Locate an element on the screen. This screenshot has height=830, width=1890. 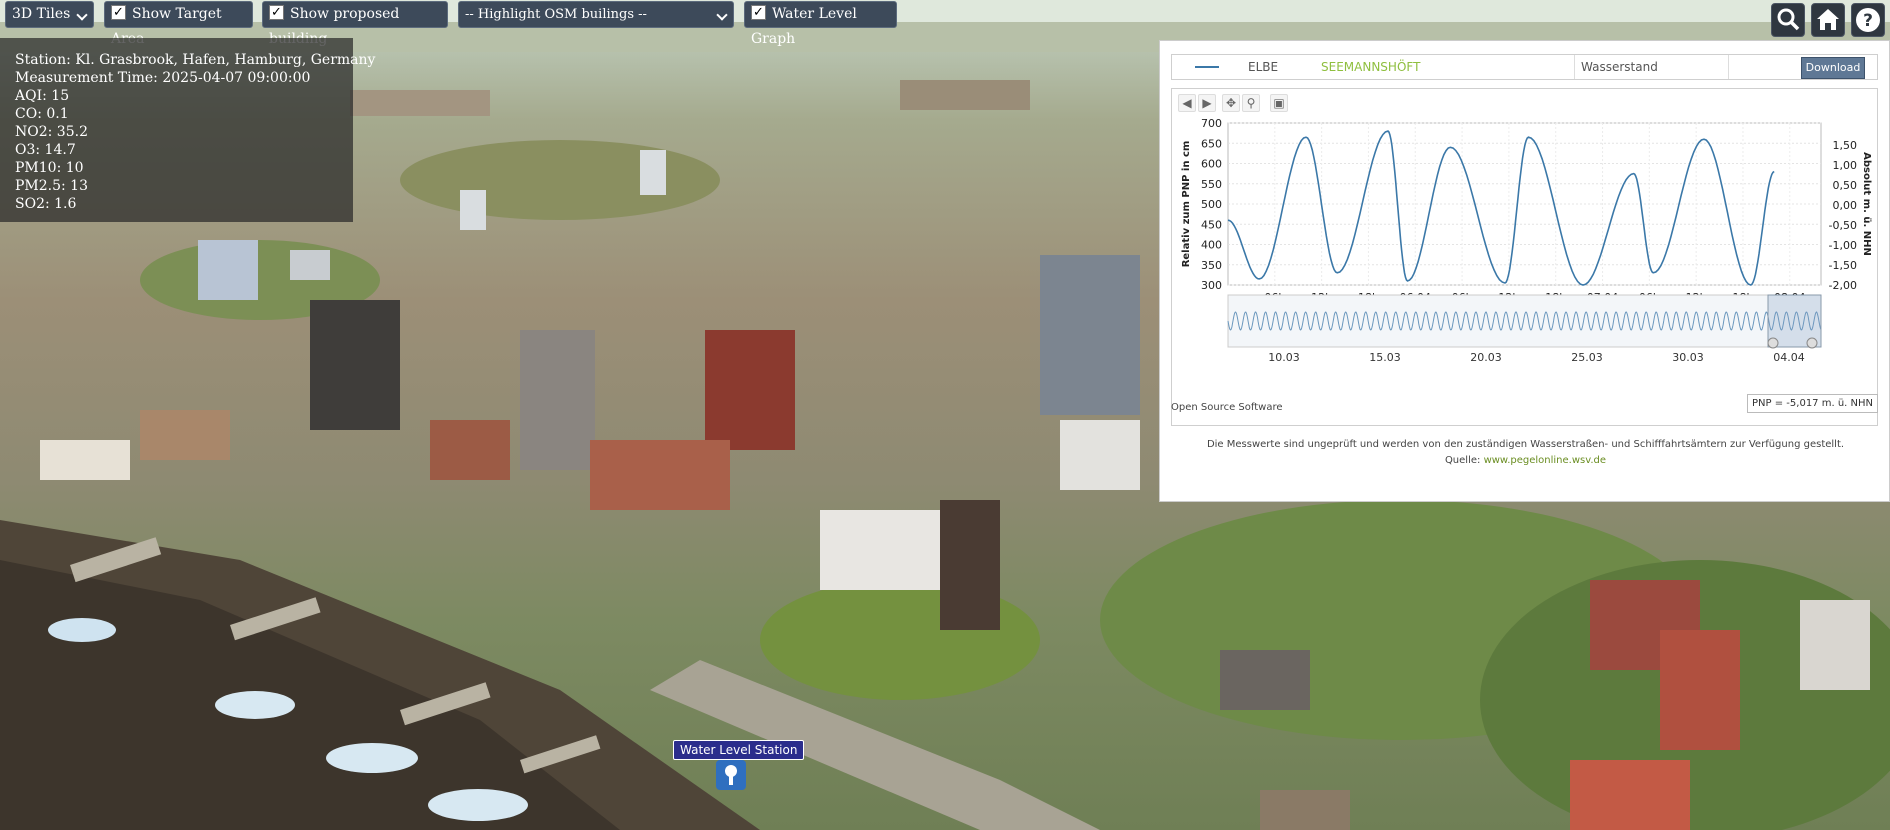
gauge-pin-icon is located at coordinates (731, 775).